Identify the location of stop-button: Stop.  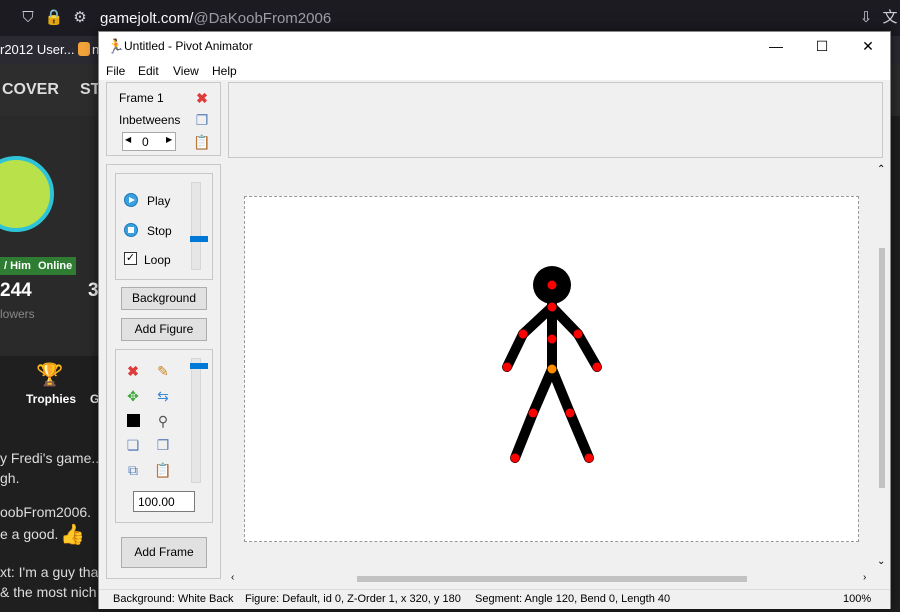
(159, 231).